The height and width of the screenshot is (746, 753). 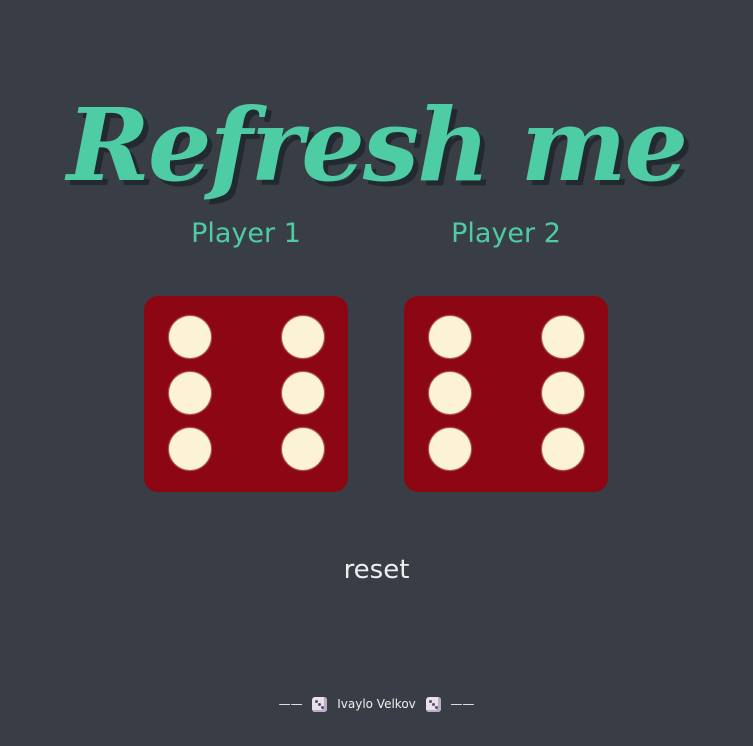 I want to click on footer-left-dash: ——, so click(x=290, y=704).